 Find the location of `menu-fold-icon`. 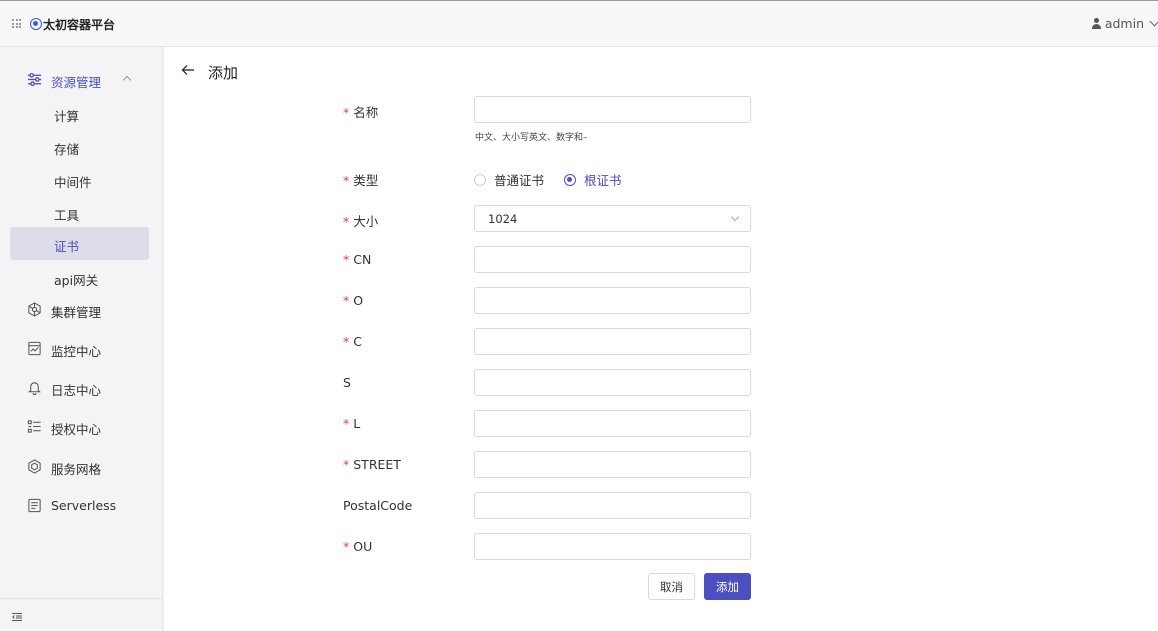

menu-fold-icon is located at coordinates (17, 617).